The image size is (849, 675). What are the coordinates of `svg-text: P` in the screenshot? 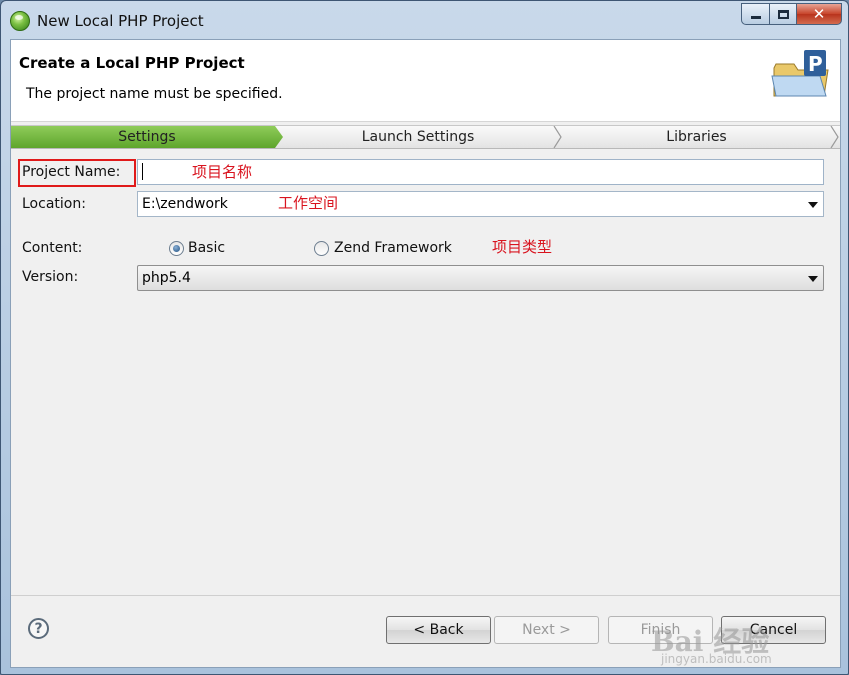 It's located at (815, 64).